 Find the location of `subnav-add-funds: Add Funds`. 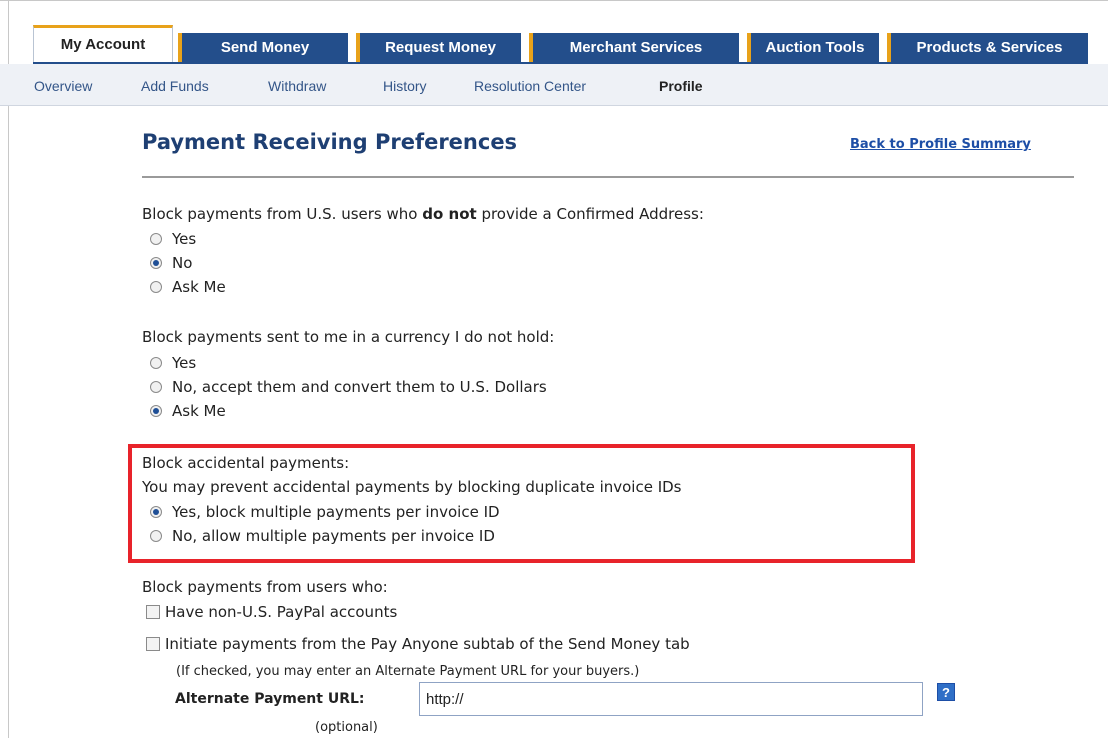

subnav-add-funds: Add Funds is located at coordinates (175, 86).